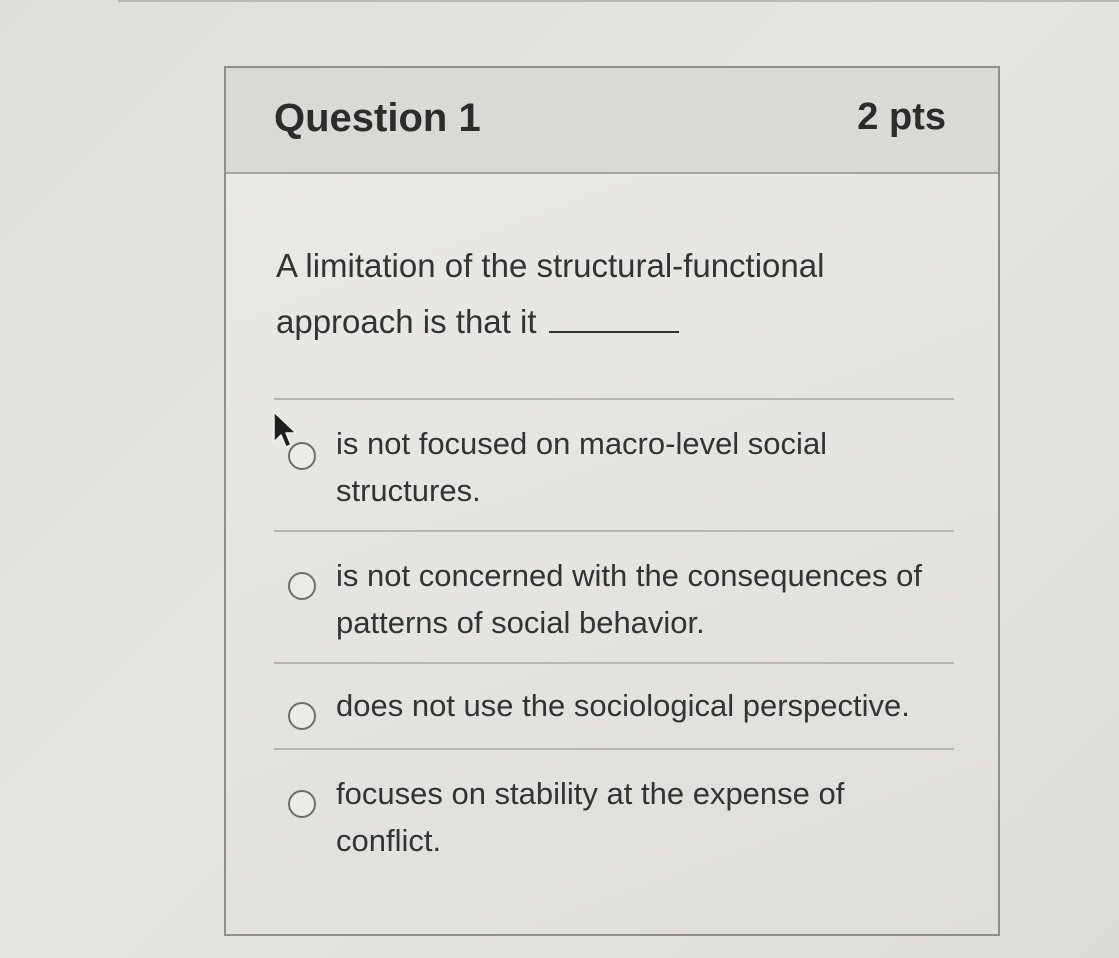 The image size is (1119, 958). I want to click on question-header: Question 1 2 pts, so click(612, 121).